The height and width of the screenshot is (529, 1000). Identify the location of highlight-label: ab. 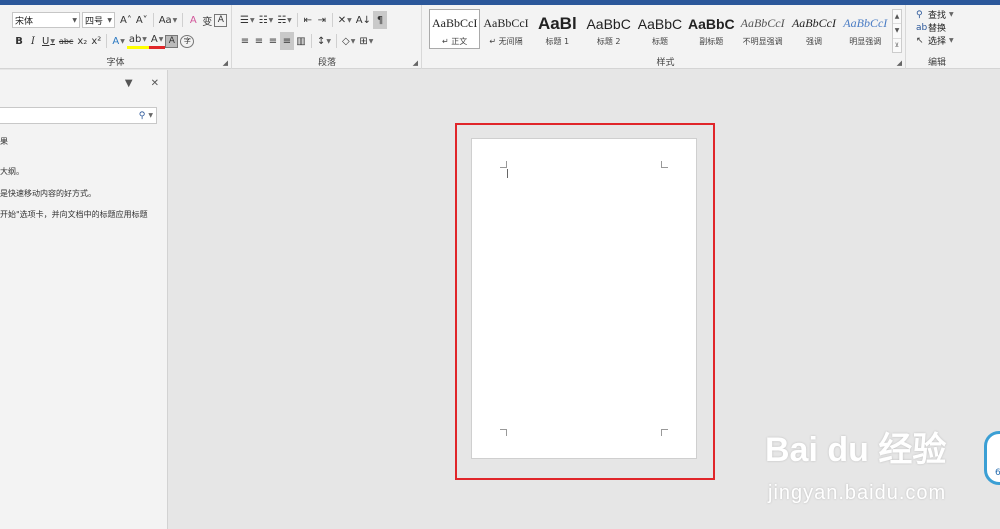
(135, 39).